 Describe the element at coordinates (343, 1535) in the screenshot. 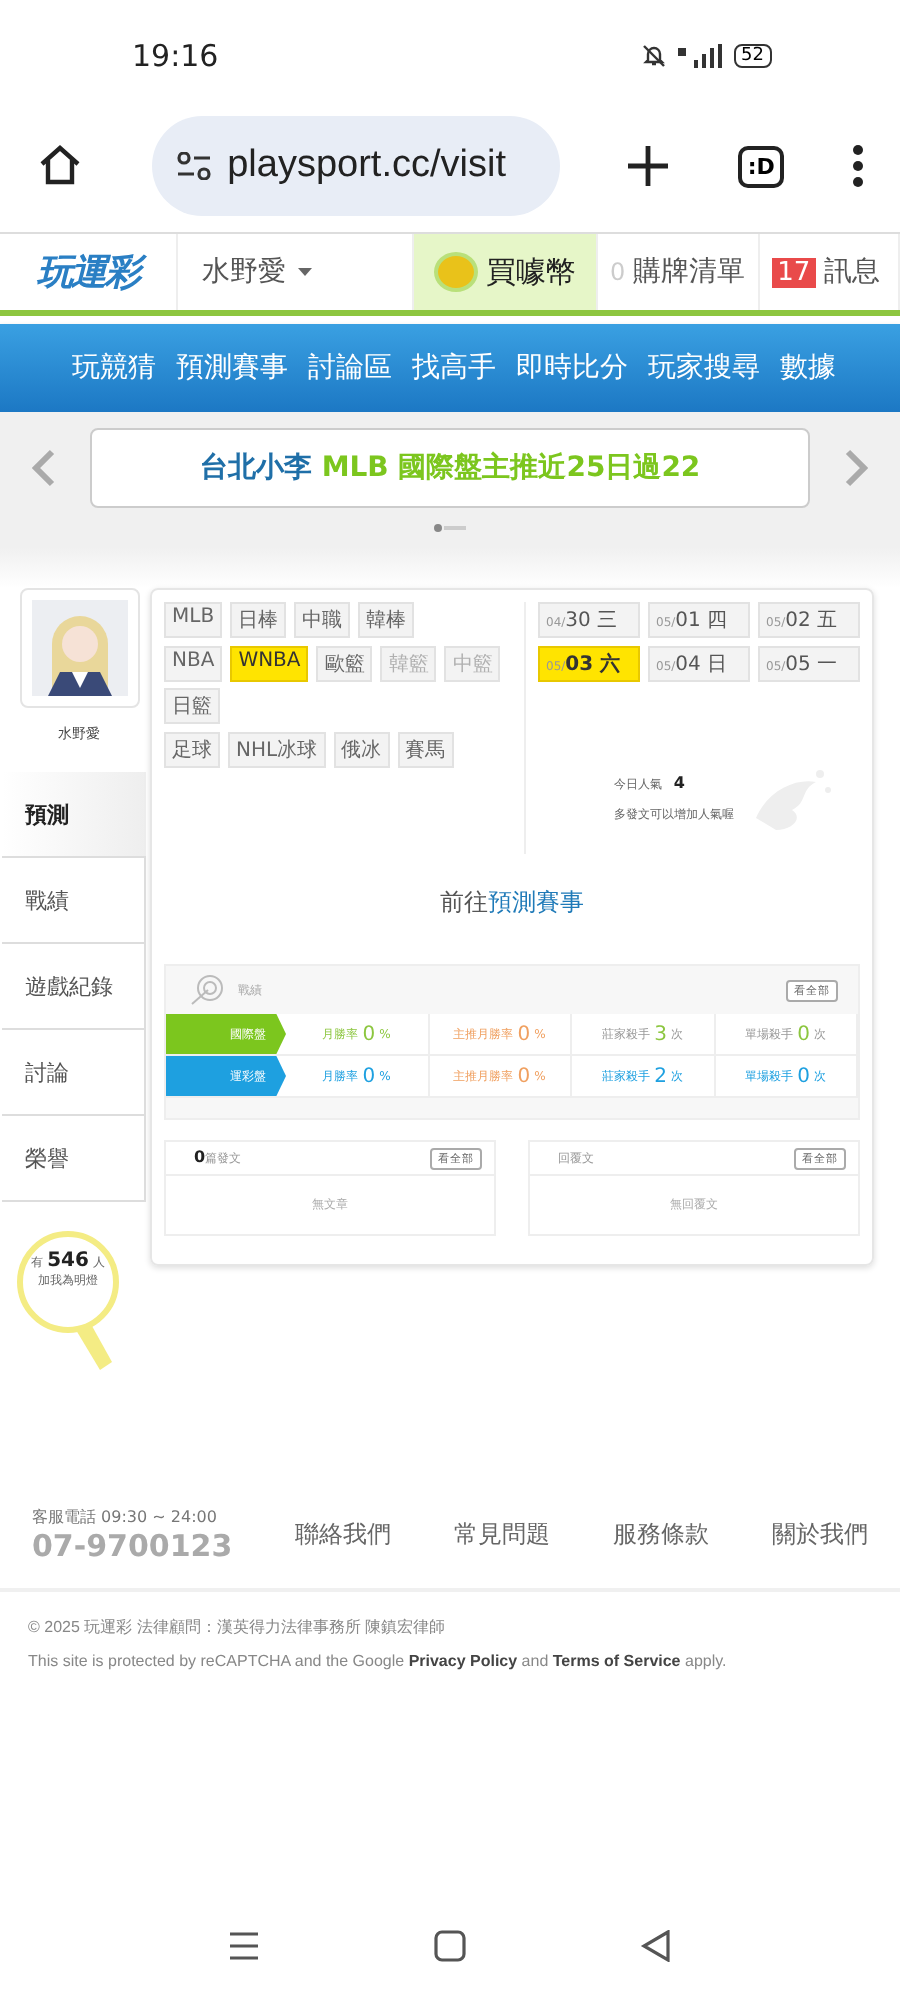

I see `footer-link: 聯絡我們` at that location.